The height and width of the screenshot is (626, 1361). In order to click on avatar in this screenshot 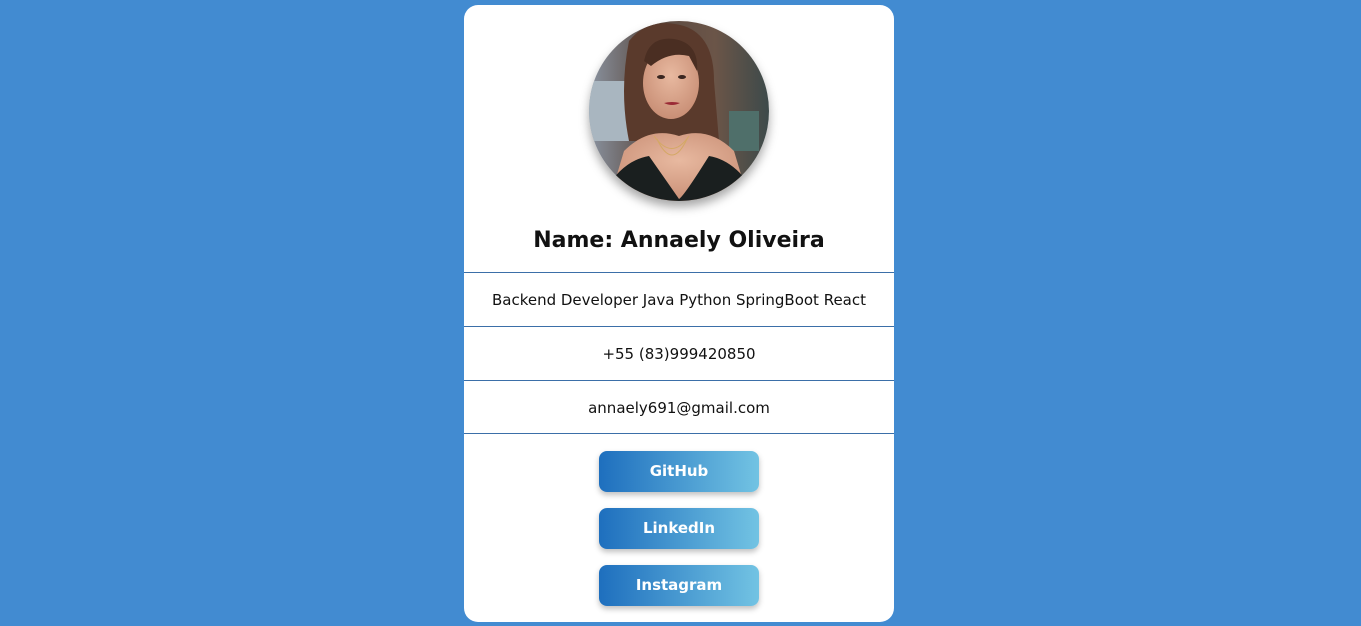, I will do `click(679, 111)`.